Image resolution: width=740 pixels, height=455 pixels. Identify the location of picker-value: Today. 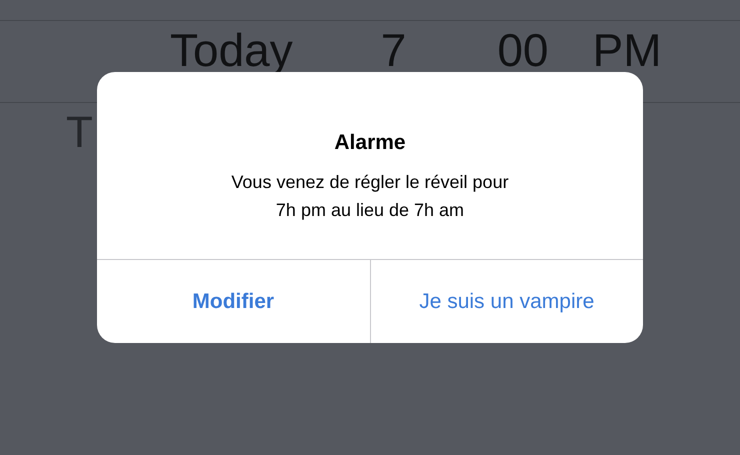
(231, 50).